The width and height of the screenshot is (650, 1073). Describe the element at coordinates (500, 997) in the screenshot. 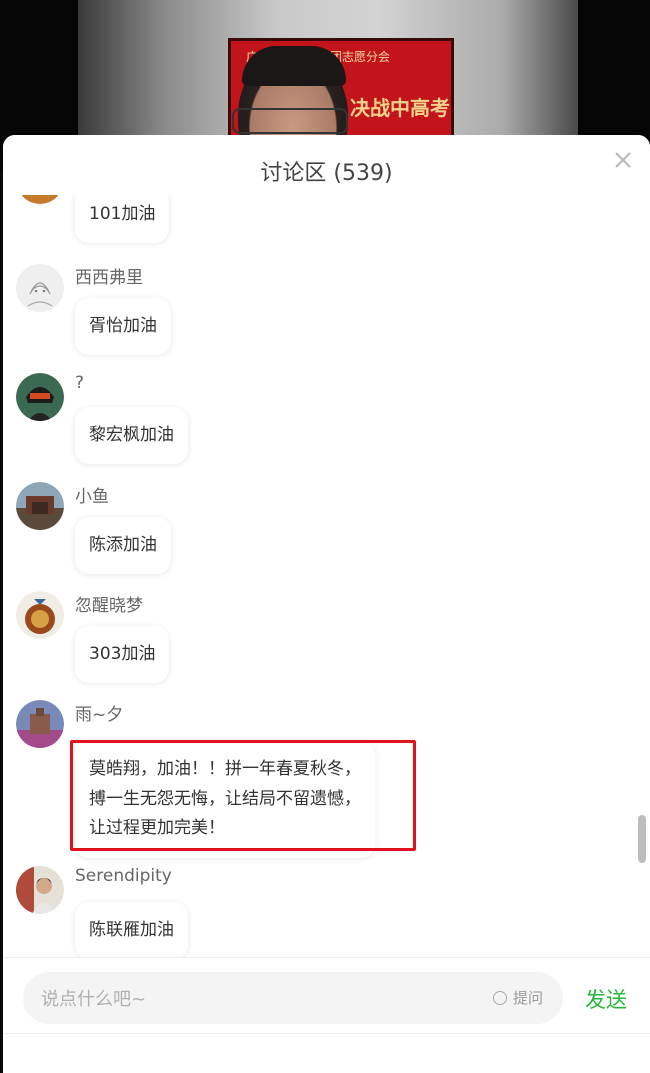

I see `radio-icon` at that location.